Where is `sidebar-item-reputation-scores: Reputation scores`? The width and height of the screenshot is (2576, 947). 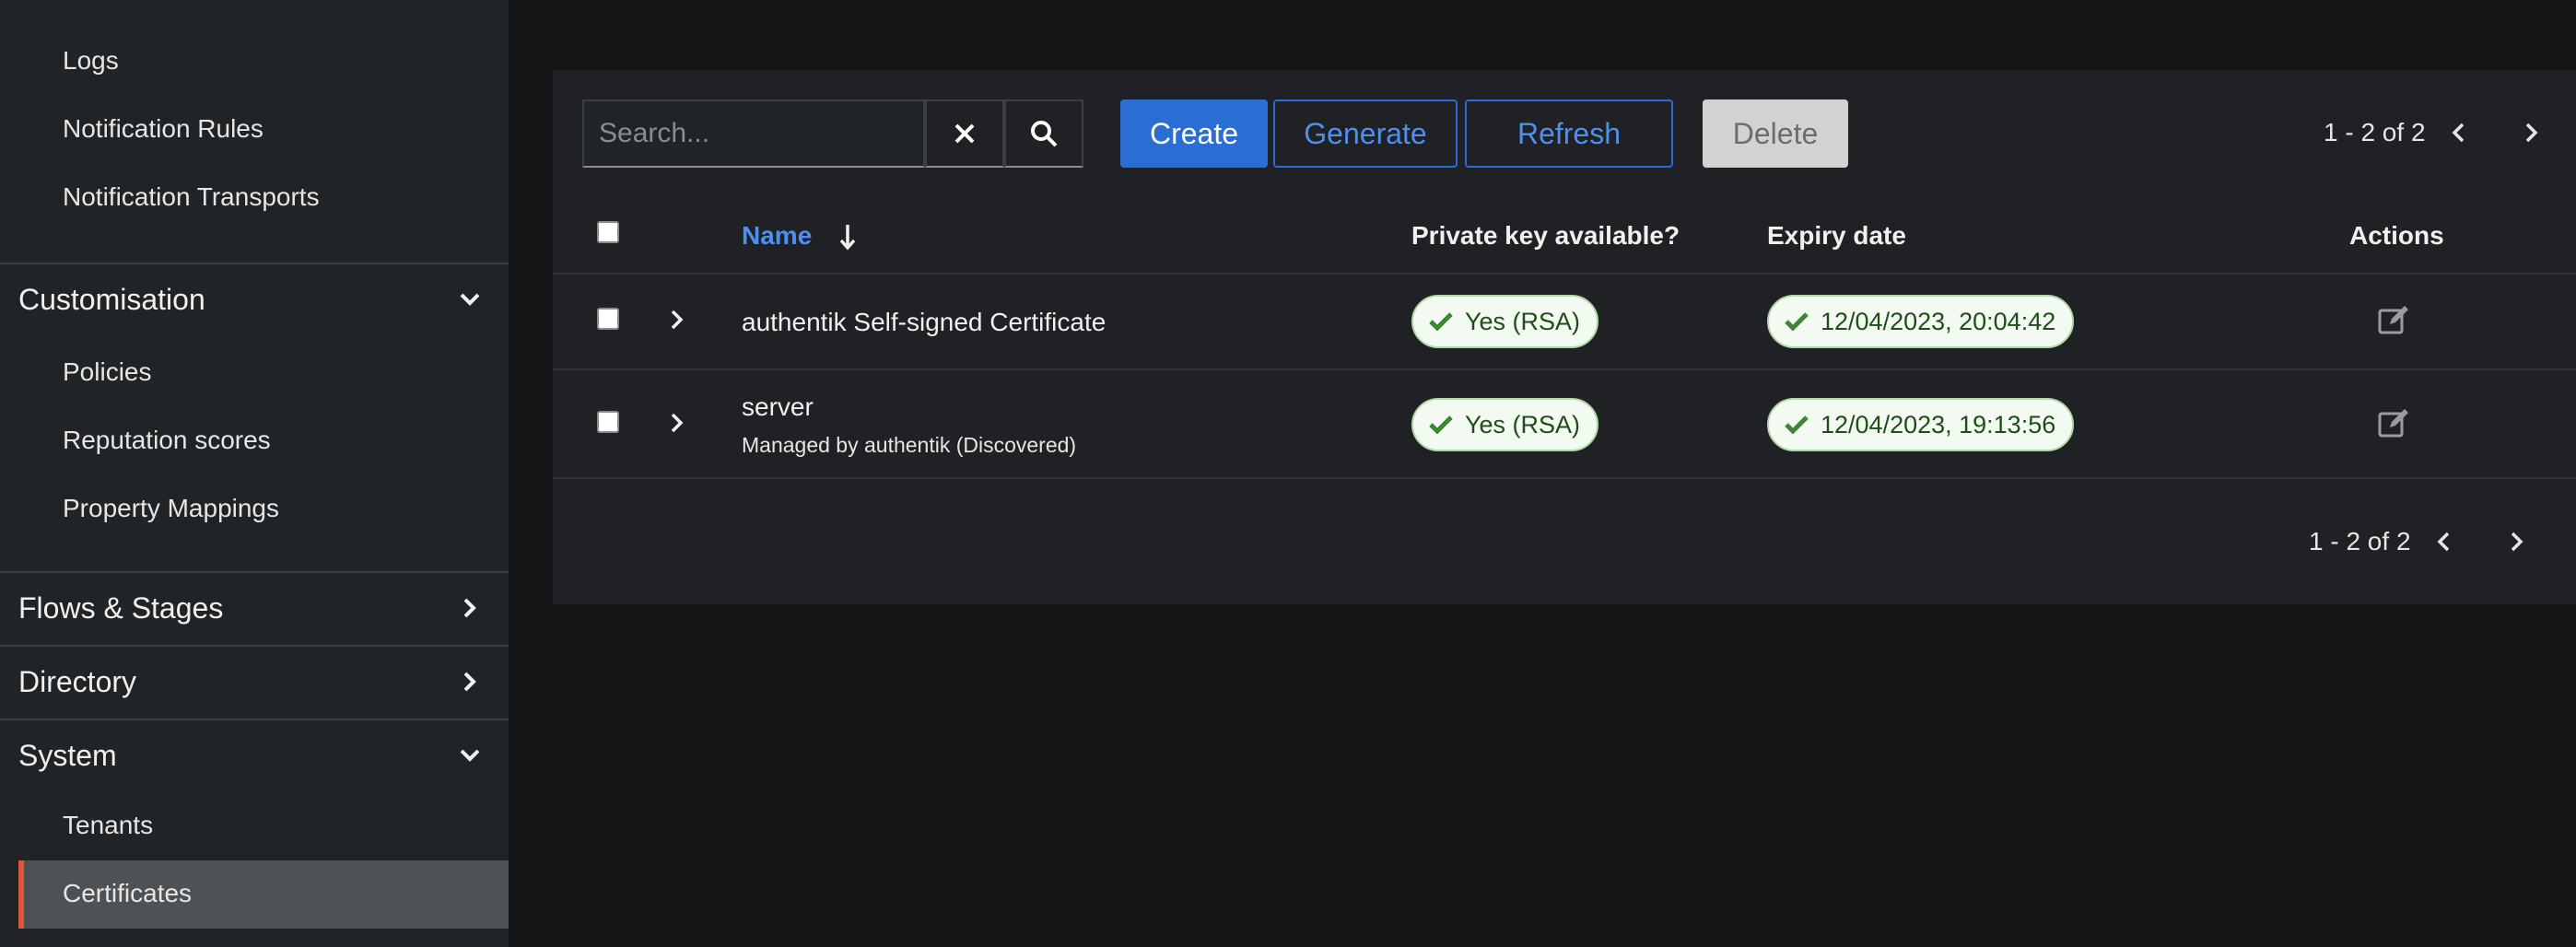 sidebar-item-reputation-scores: Reputation scores is located at coordinates (167, 440).